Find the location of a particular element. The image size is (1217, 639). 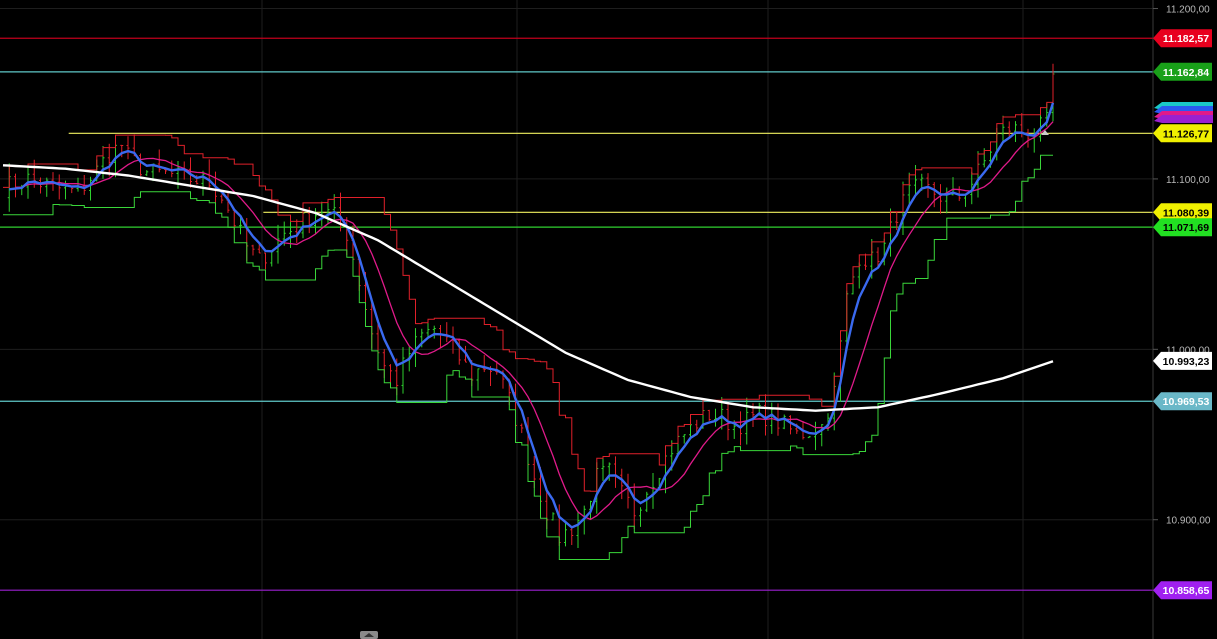

price-tag-label: 10.858,65 is located at coordinates (1186, 591).